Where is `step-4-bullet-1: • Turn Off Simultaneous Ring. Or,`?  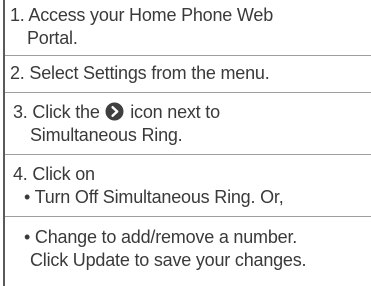 step-4-bullet-1: • Turn Off Simultaneous Ring. Or, is located at coordinates (154, 197).